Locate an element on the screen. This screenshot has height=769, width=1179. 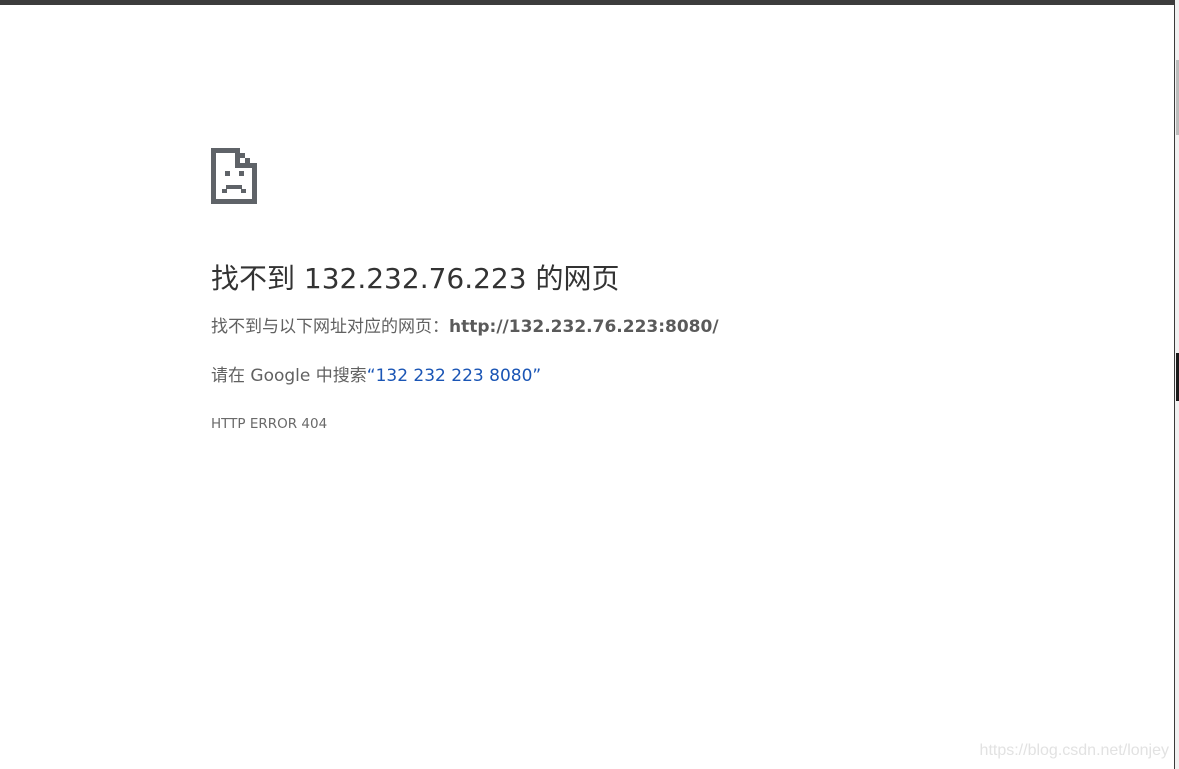
sad-file-icon is located at coordinates (661, 176).